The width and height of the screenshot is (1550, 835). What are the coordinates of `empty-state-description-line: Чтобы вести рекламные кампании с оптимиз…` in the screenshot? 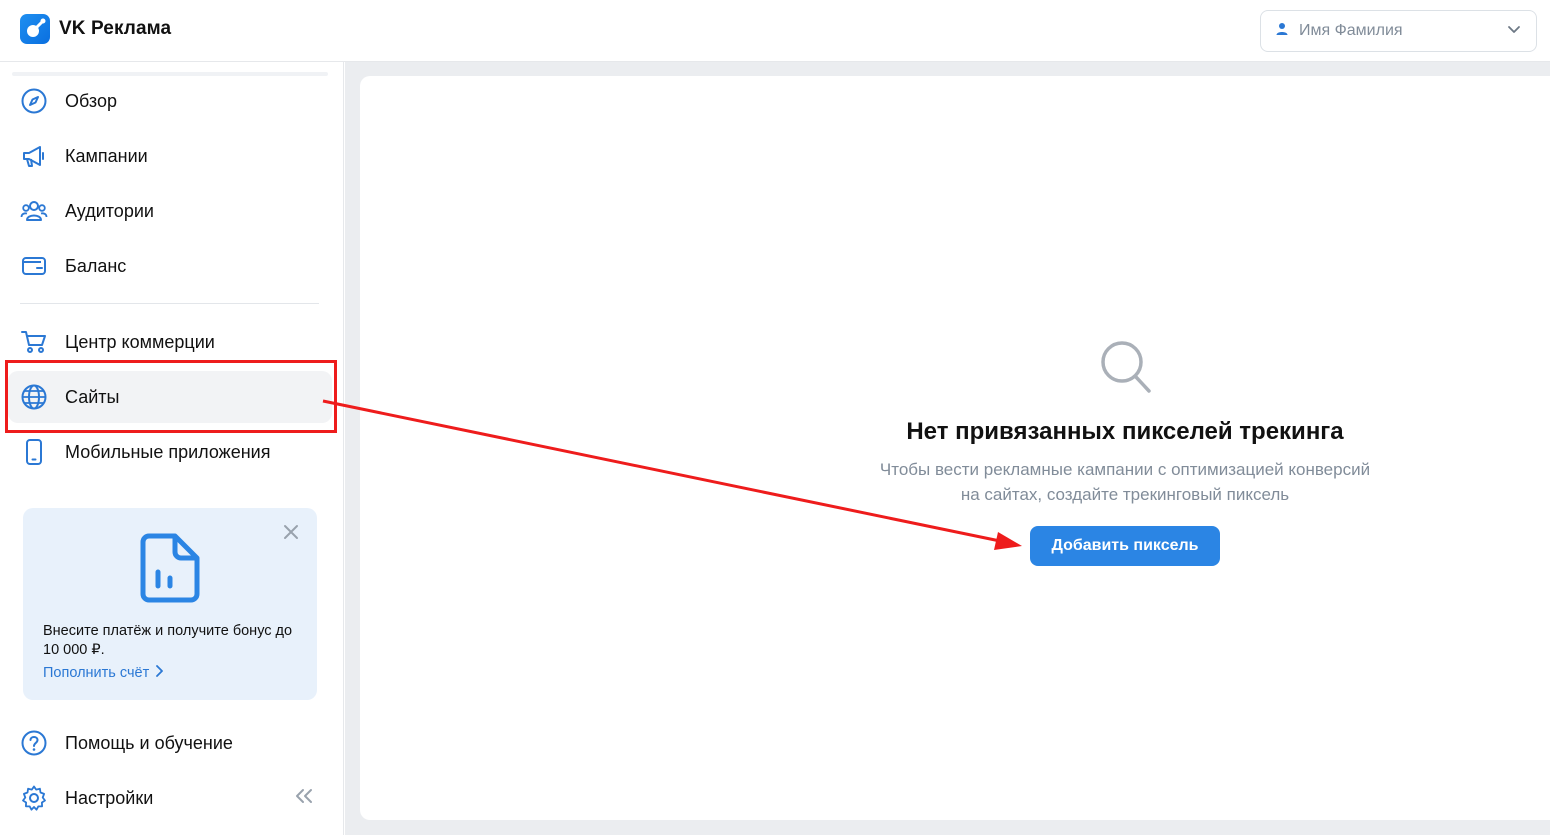 It's located at (1125, 469).